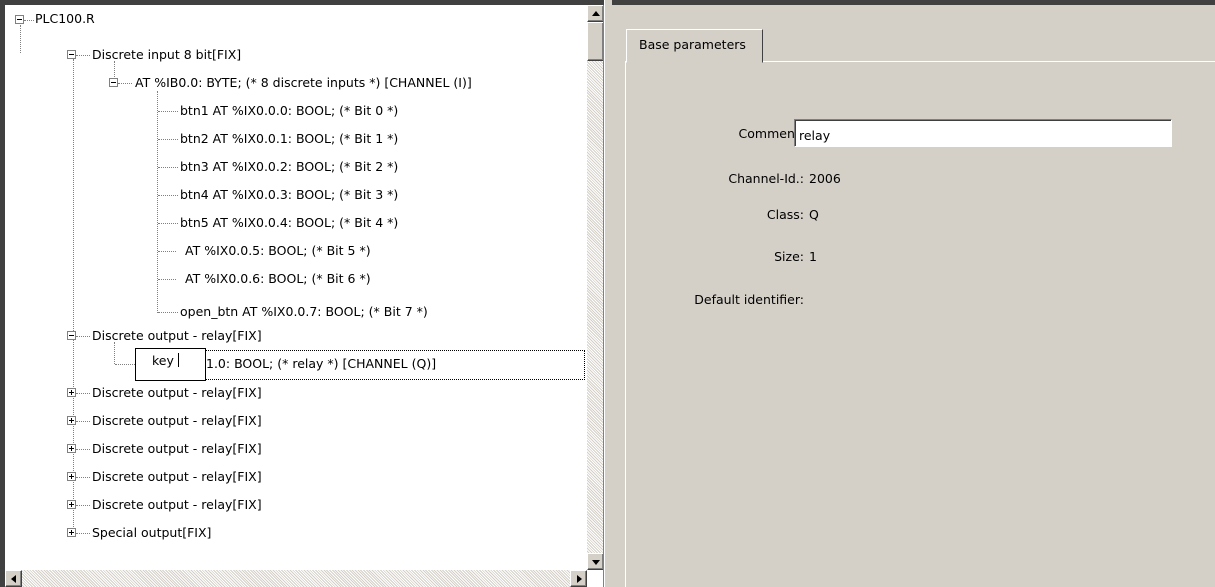 The image size is (1215, 587). Describe the element at coordinates (789, 256) in the screenshot. I see `size-label: Size:` at that location.